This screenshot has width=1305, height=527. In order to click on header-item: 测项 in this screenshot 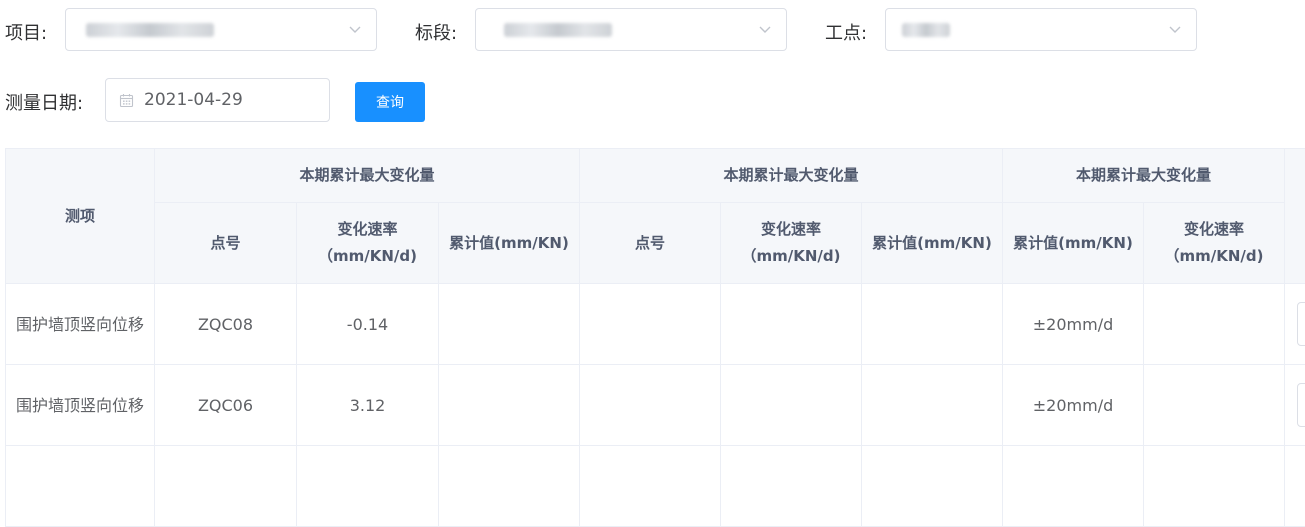, I will do `click(80, 216)`.